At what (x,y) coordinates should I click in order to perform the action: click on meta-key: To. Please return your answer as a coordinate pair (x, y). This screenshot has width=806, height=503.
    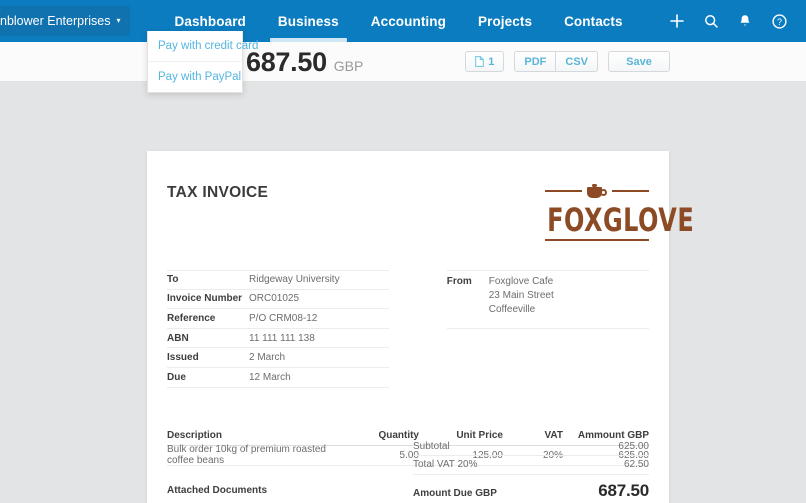
    Looking at the image, I should click on (173, 280).